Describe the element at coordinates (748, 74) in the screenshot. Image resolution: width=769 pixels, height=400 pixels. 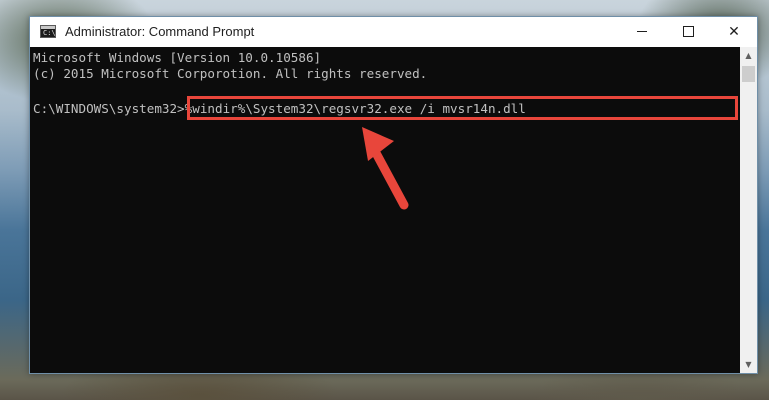
I see `scroll-thumb` at that location.